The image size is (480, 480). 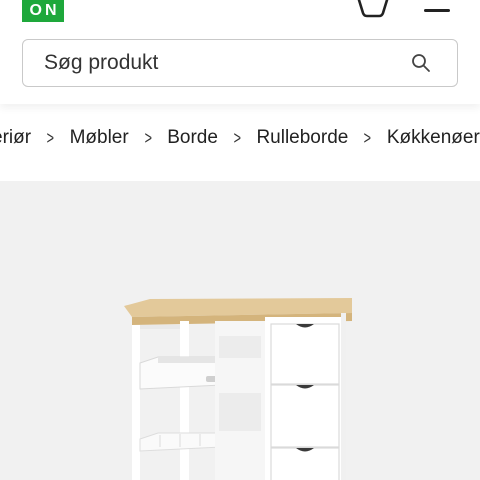 I want to click on menu-icon, so click(x=438, y=7).